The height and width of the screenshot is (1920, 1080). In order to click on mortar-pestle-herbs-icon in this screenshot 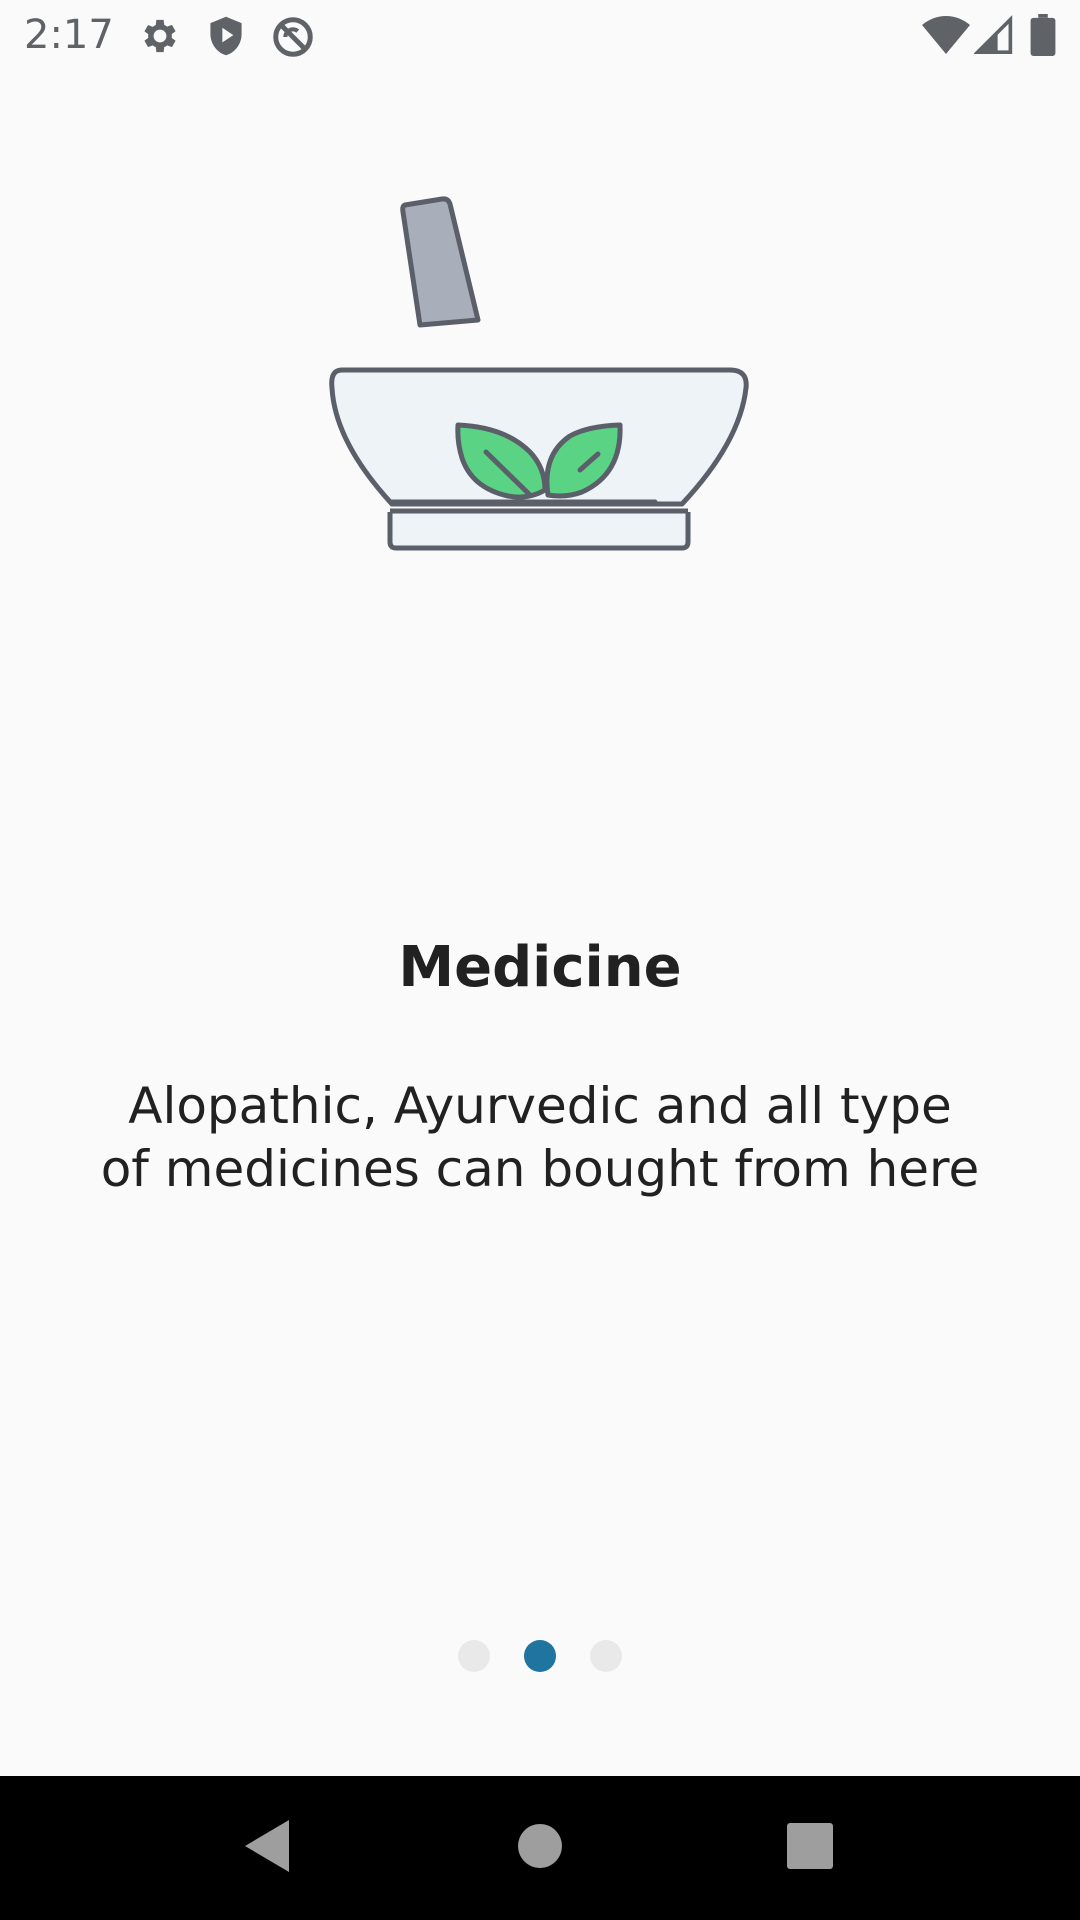, I will do `click(540, 410)`.